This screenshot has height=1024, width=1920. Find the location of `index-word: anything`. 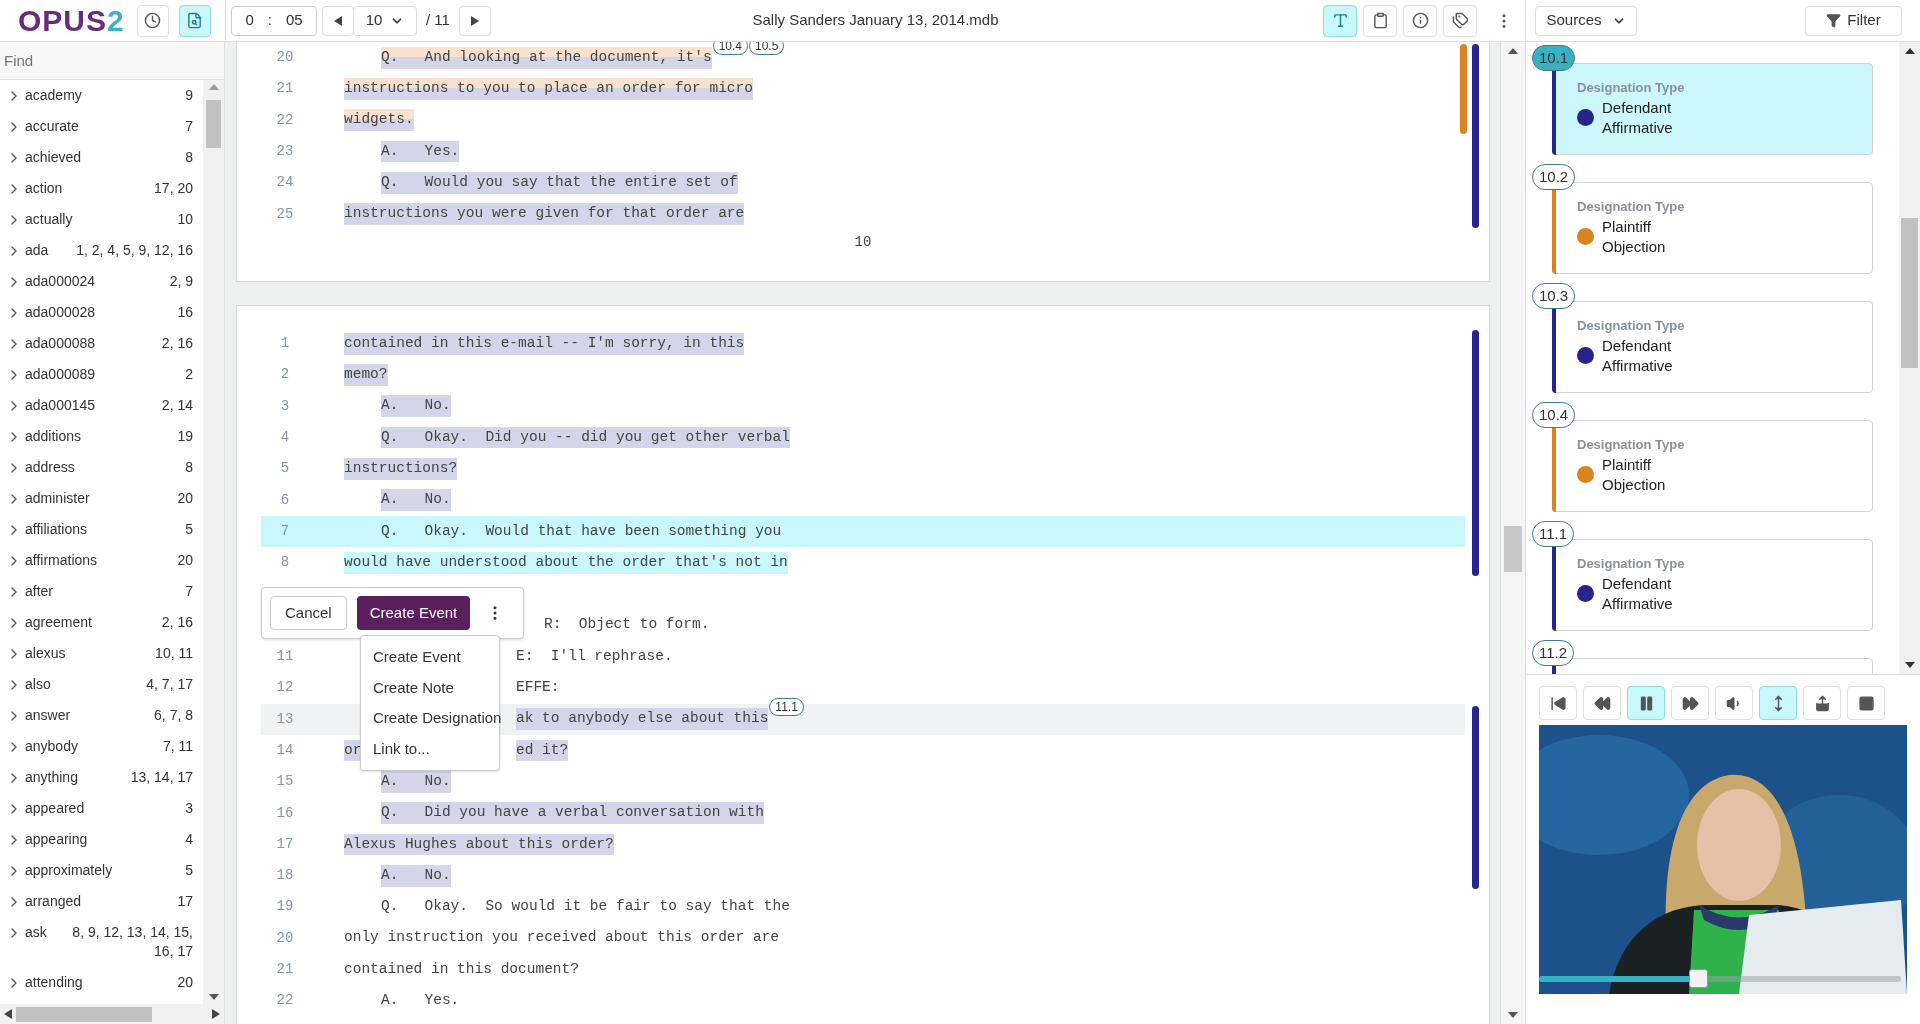

index-word: anything is located at coordinates (51, 777).